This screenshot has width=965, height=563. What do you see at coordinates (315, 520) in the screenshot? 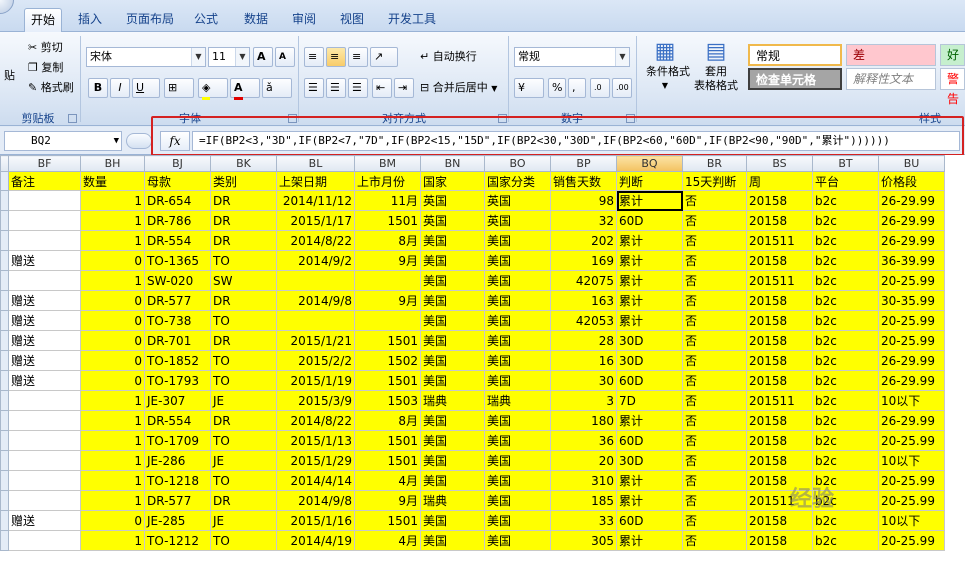
I see `table-cell: 2015/1/16` at bounding box center [315, 520].